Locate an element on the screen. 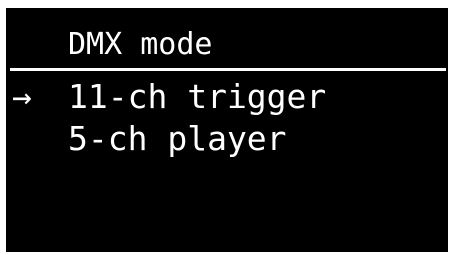 This screenshot has height=255, width=453. title-divider is located at coordinates (228, 69).